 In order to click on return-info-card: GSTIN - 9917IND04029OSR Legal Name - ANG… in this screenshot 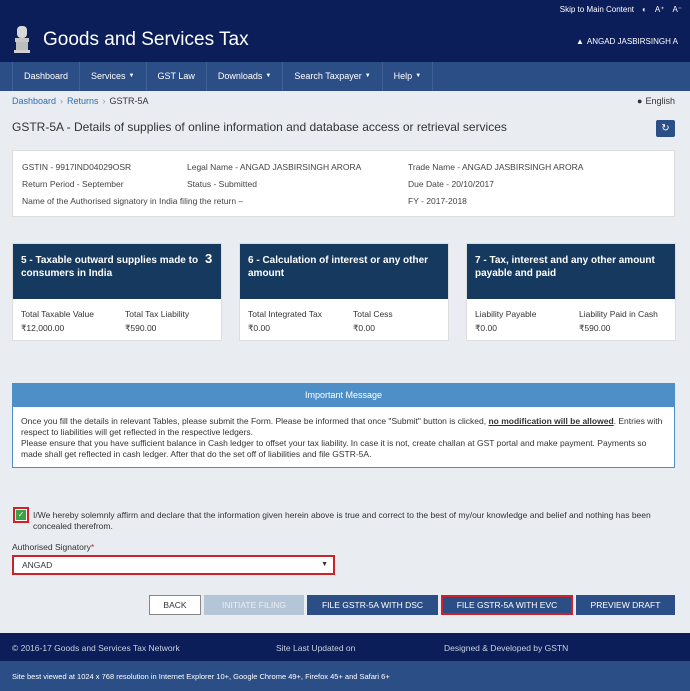, I will do `click(343, 183)`.